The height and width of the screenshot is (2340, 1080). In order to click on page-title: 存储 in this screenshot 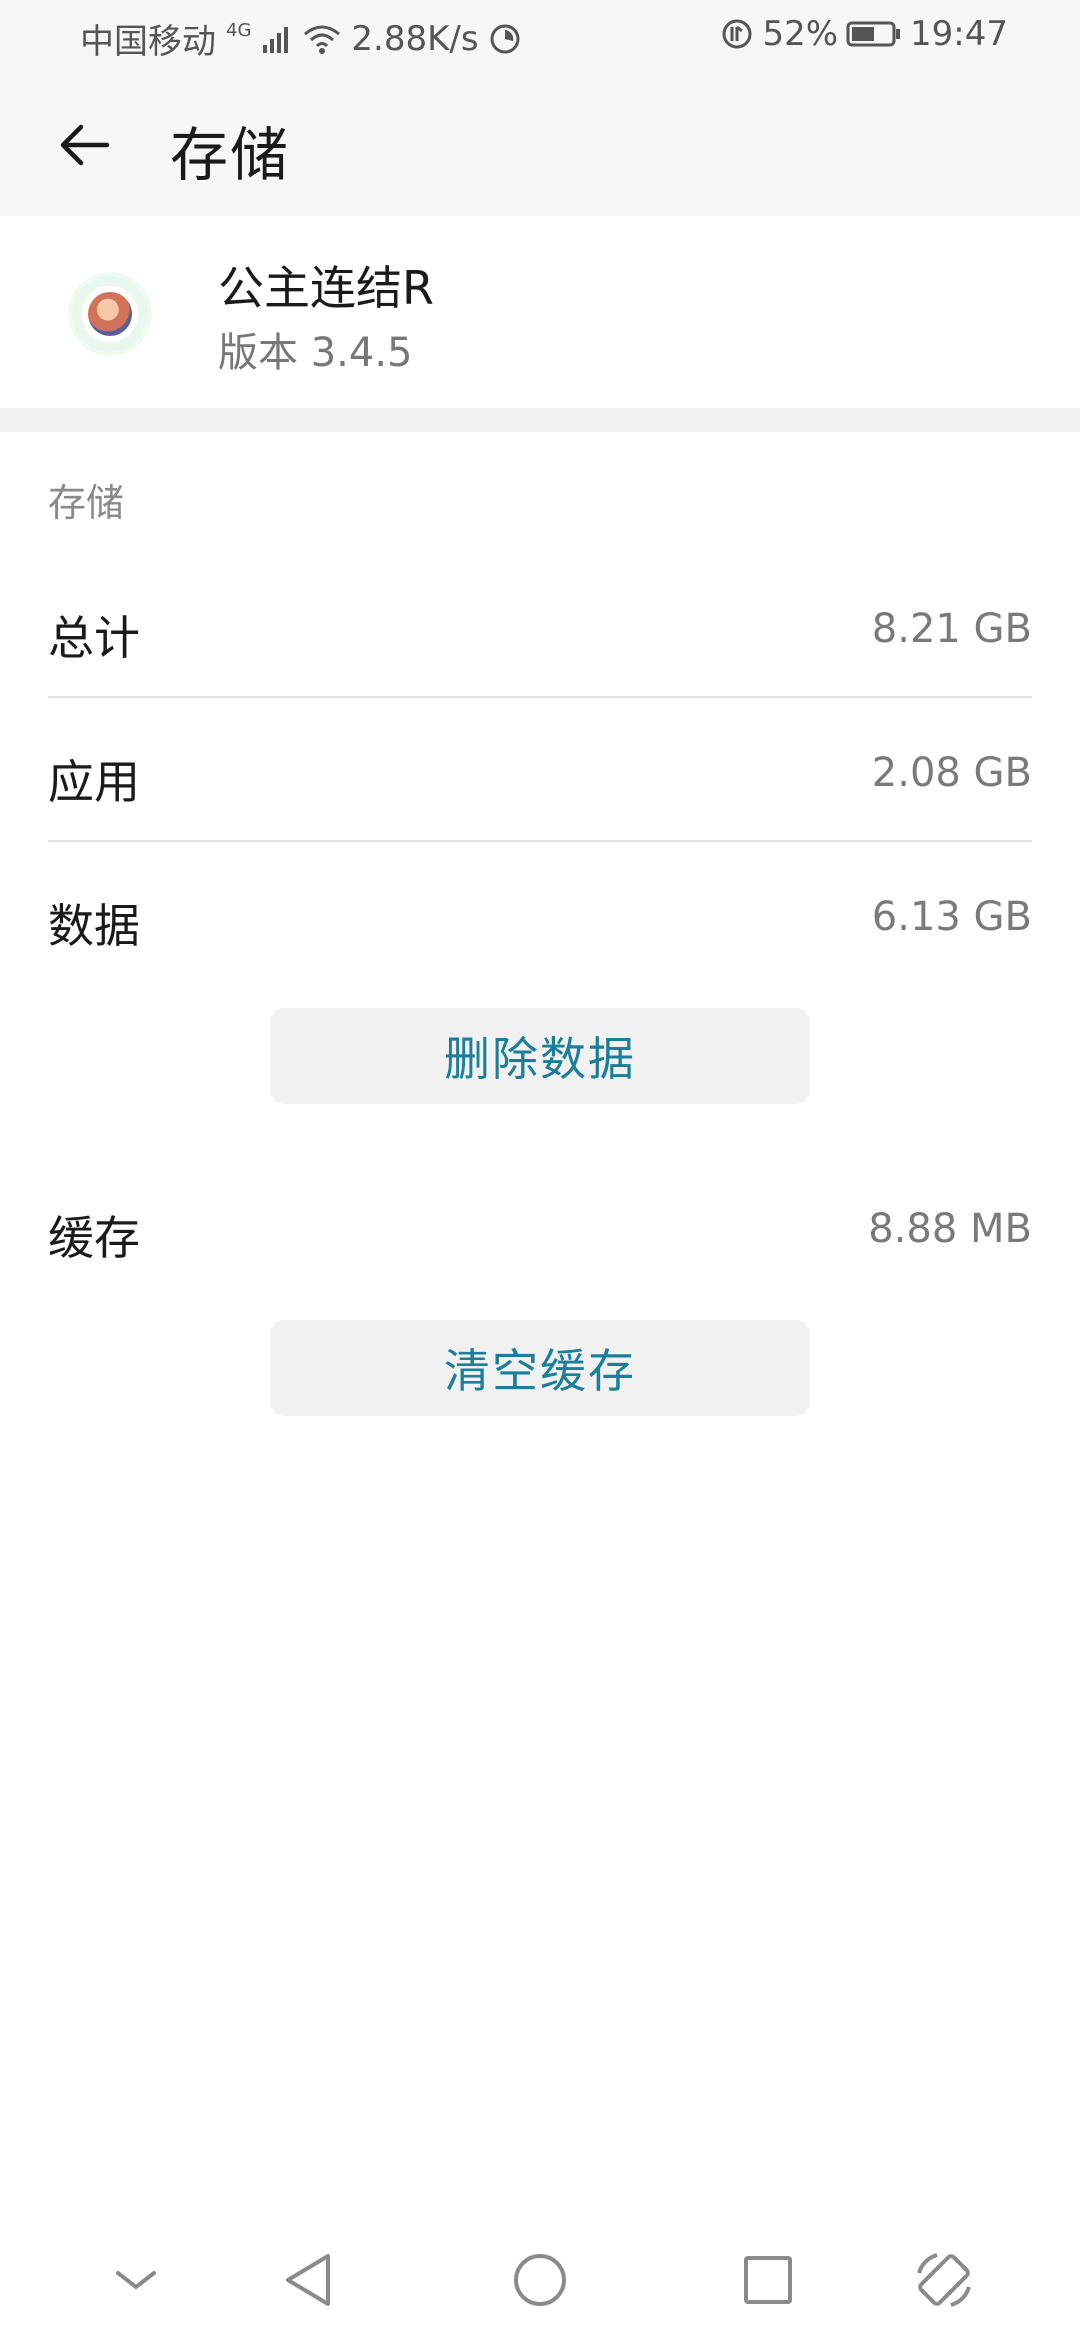, I will do `click(230, 155)`.